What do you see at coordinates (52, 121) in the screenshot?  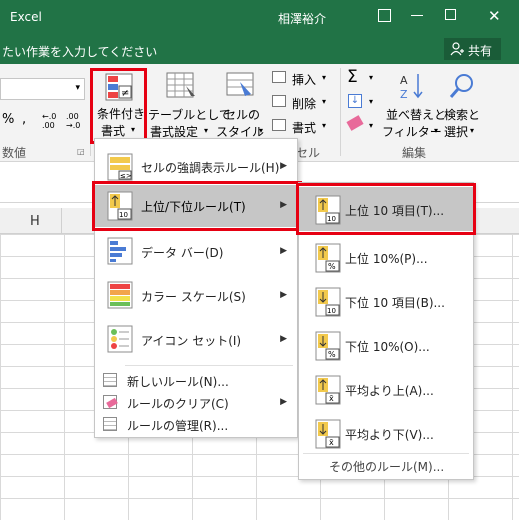 I see `increase-decimal-button: ←.0 .00` at bounding box center [52, 121].